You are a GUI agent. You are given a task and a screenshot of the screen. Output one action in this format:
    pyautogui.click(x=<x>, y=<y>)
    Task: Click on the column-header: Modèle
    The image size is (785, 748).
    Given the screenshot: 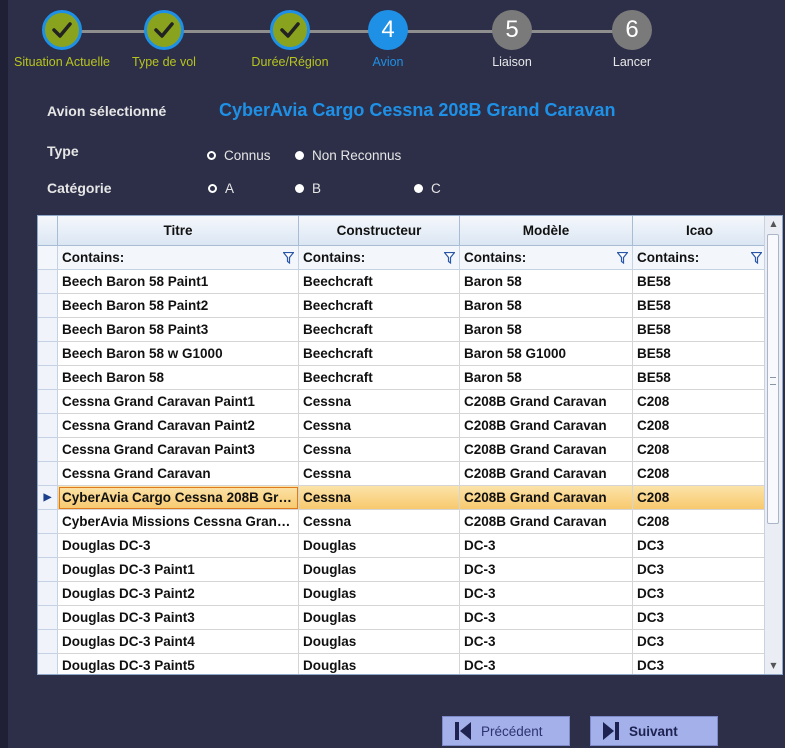 What is the action you would take?
    pyautogui.click(x=546, y=231)
    